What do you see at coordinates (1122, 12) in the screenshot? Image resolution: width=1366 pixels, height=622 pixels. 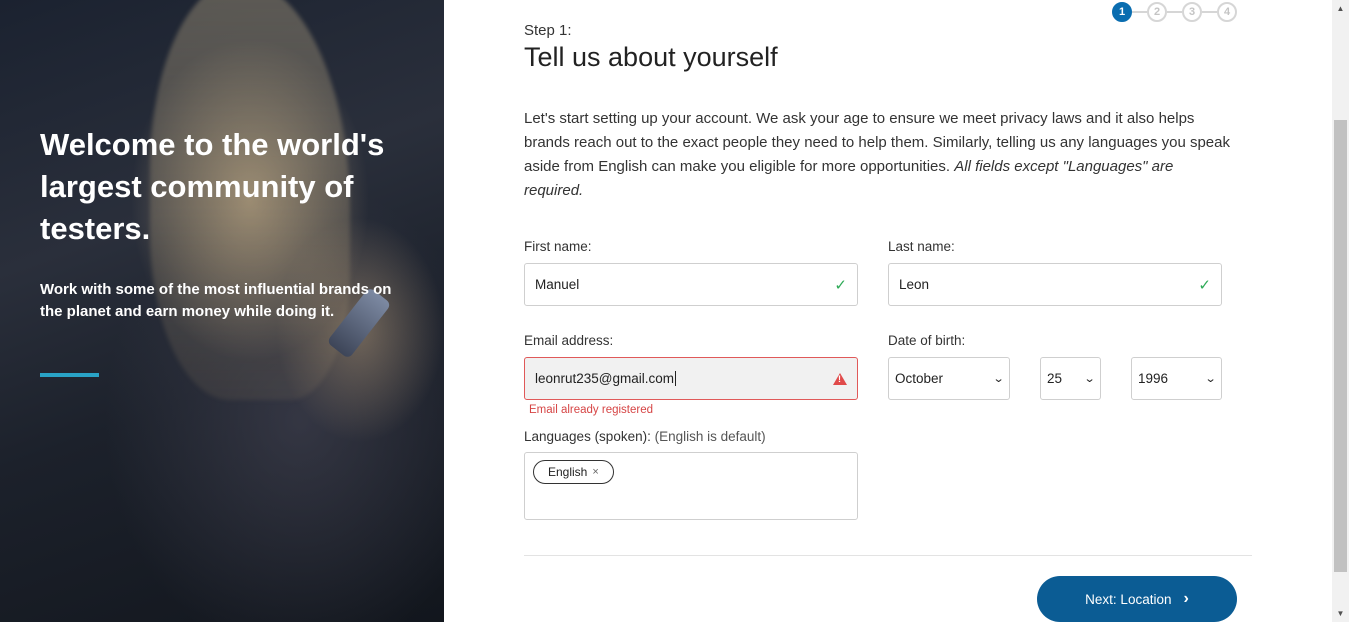 I see `step-1: 1` at bounding box center [1122, 12].